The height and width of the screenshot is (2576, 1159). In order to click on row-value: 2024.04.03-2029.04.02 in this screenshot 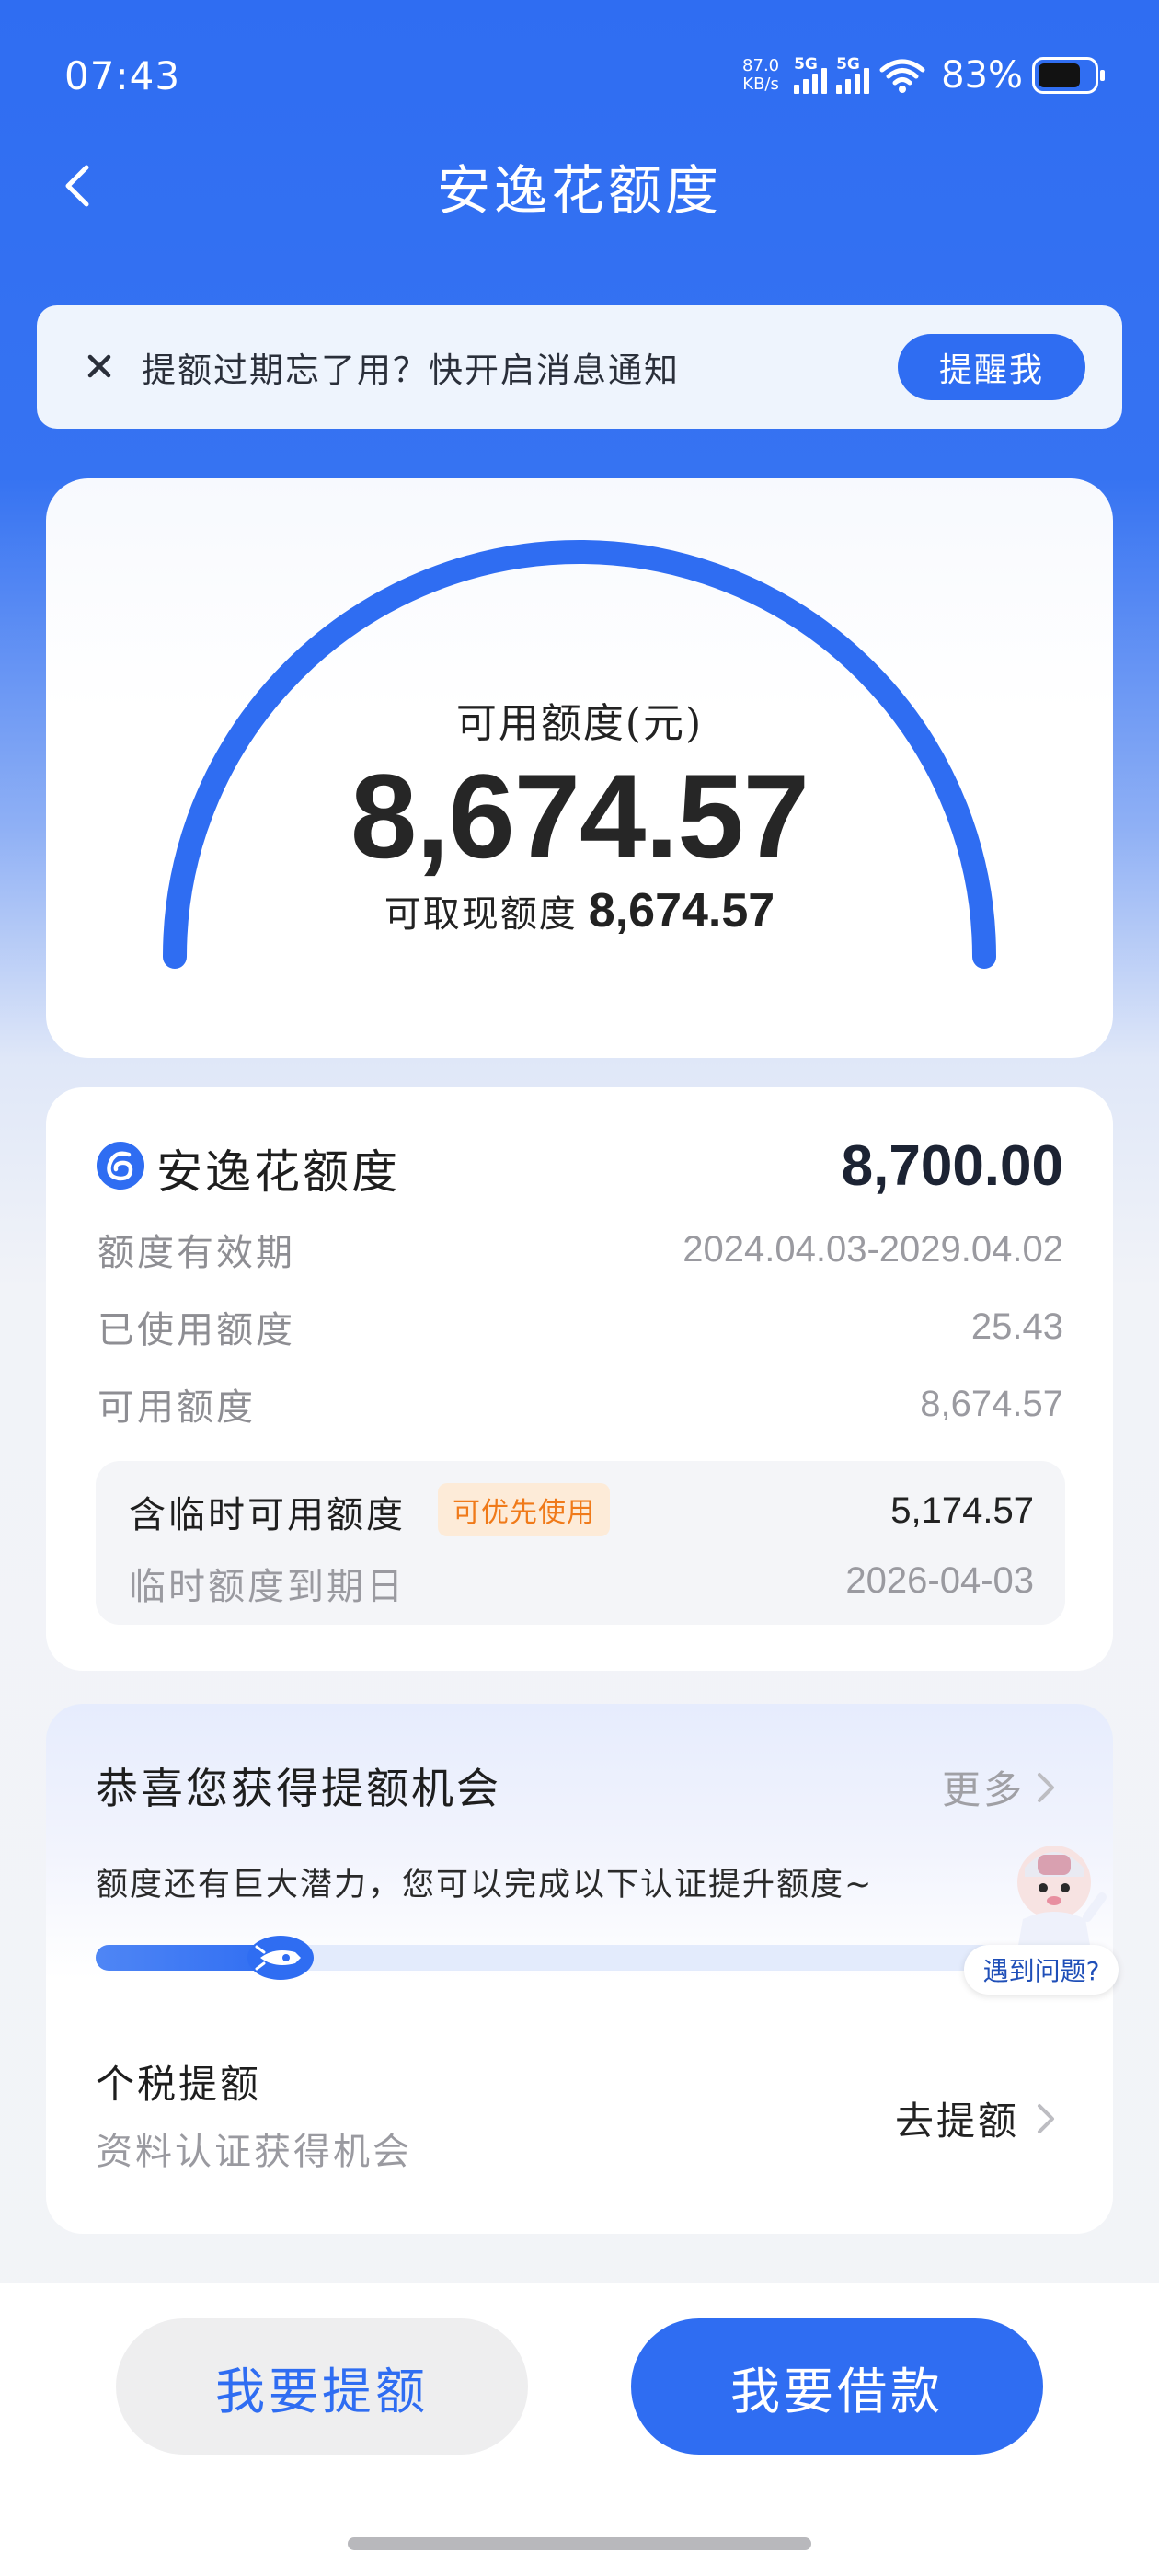, I will do `click(873, 1249)`.